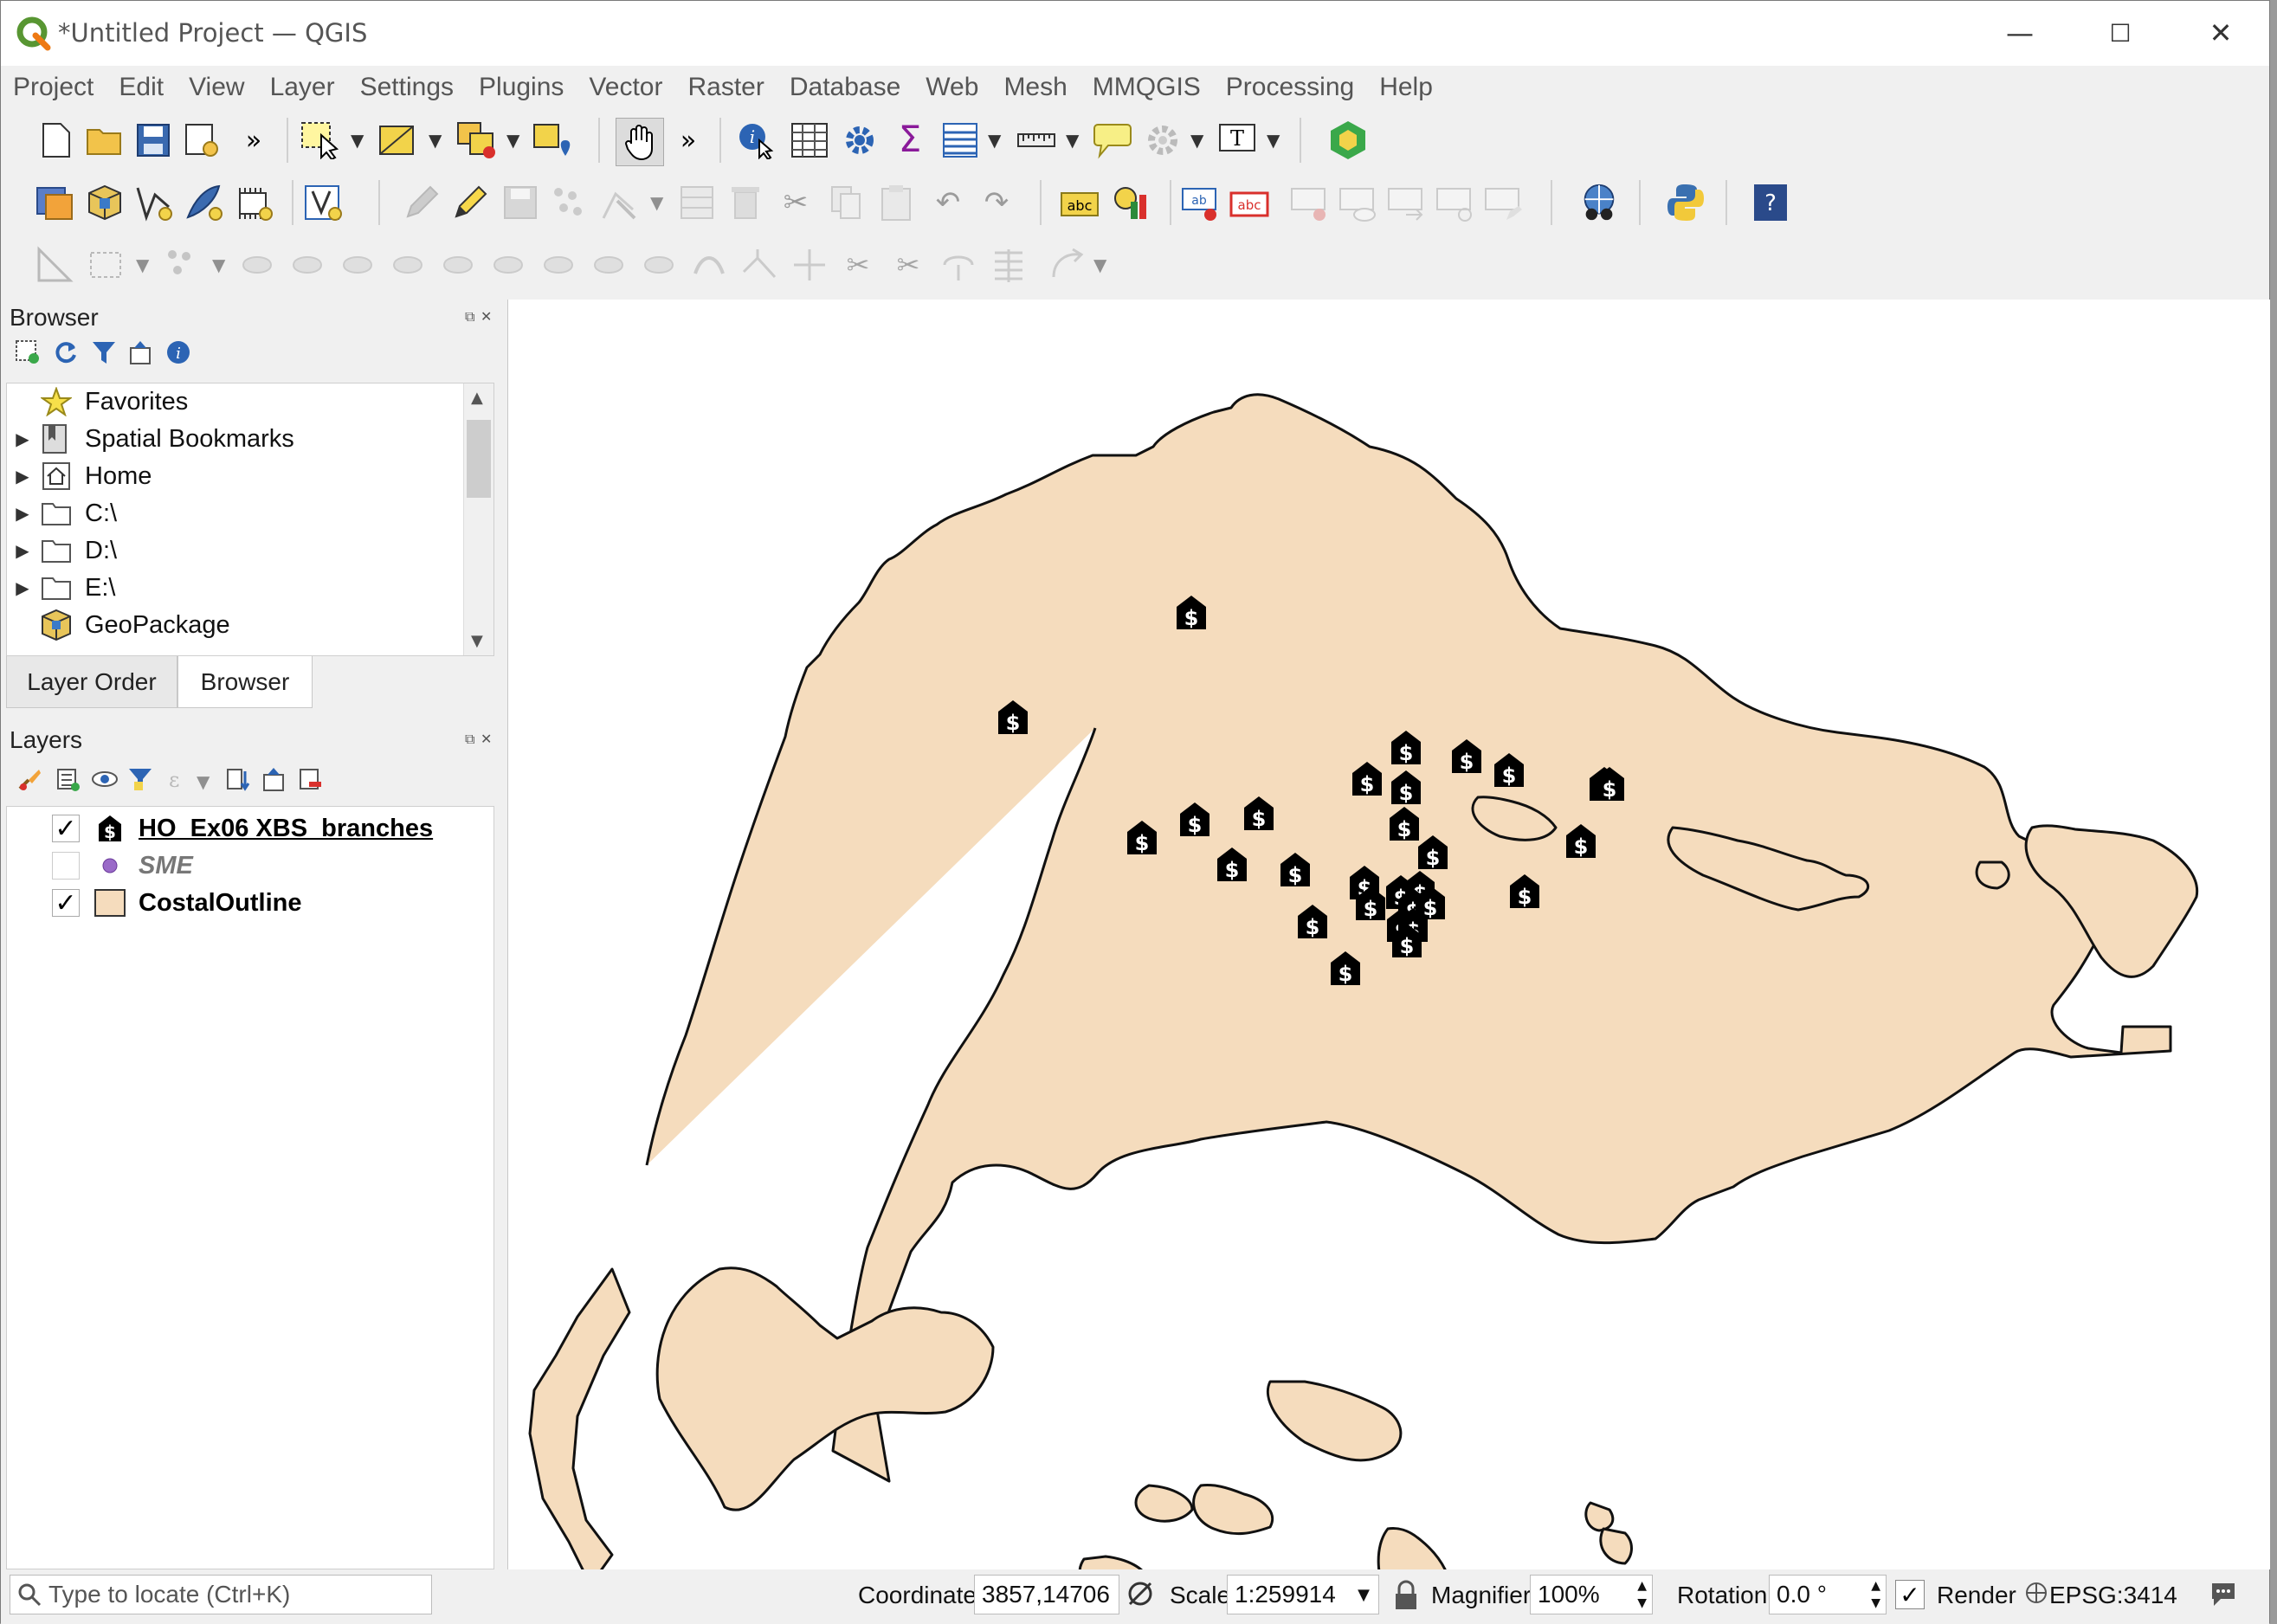 The image size is (2277, 1624). Describe the element at coordinates (253, 202) in the screenshot. I see `new-temporary-layer-icon` at that location.